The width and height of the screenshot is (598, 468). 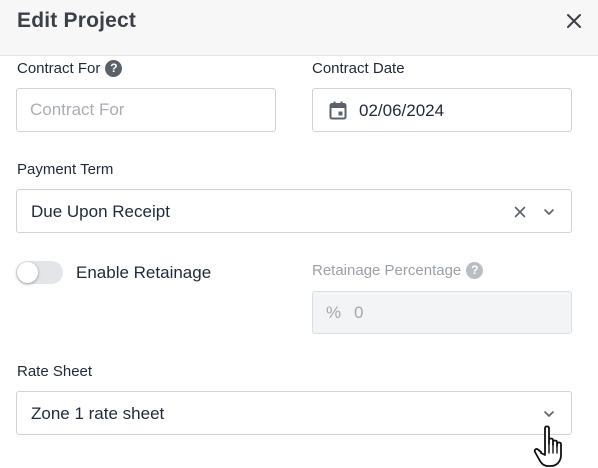 What do you see at coordinates (100, 211) in the screenshot?
I see `payment-term-value: Due Upon Receipt` at bounding box center [100, 211].